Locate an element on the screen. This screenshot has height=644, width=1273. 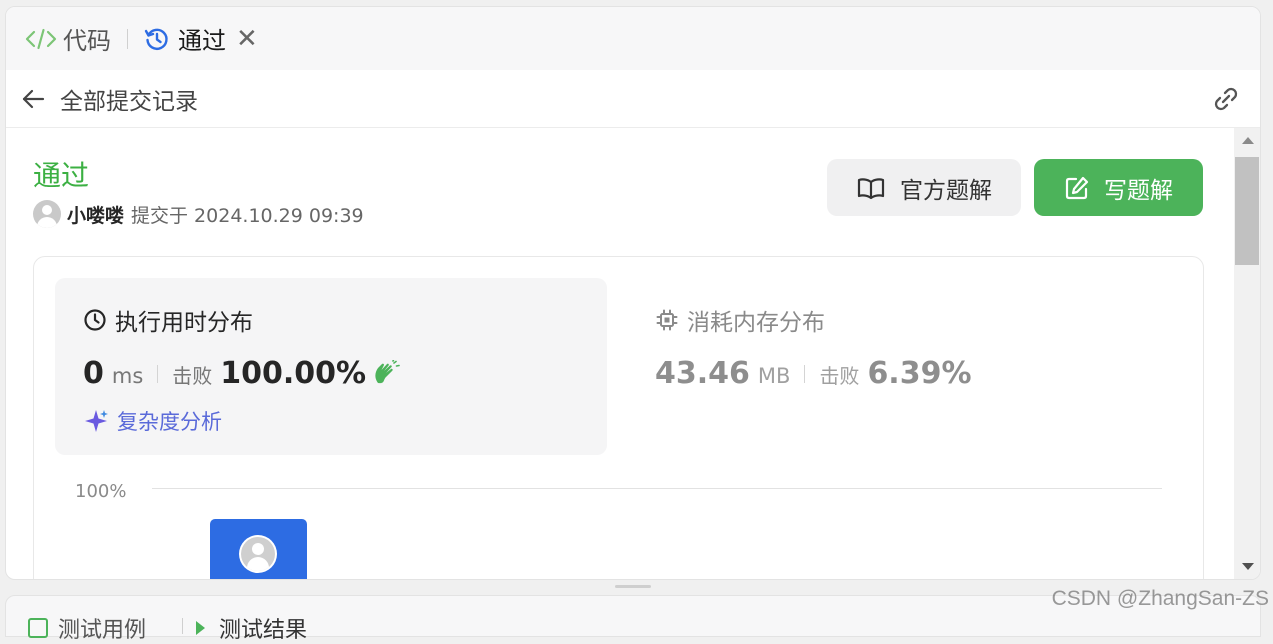
grid-line is located at coordinates (657, 488).